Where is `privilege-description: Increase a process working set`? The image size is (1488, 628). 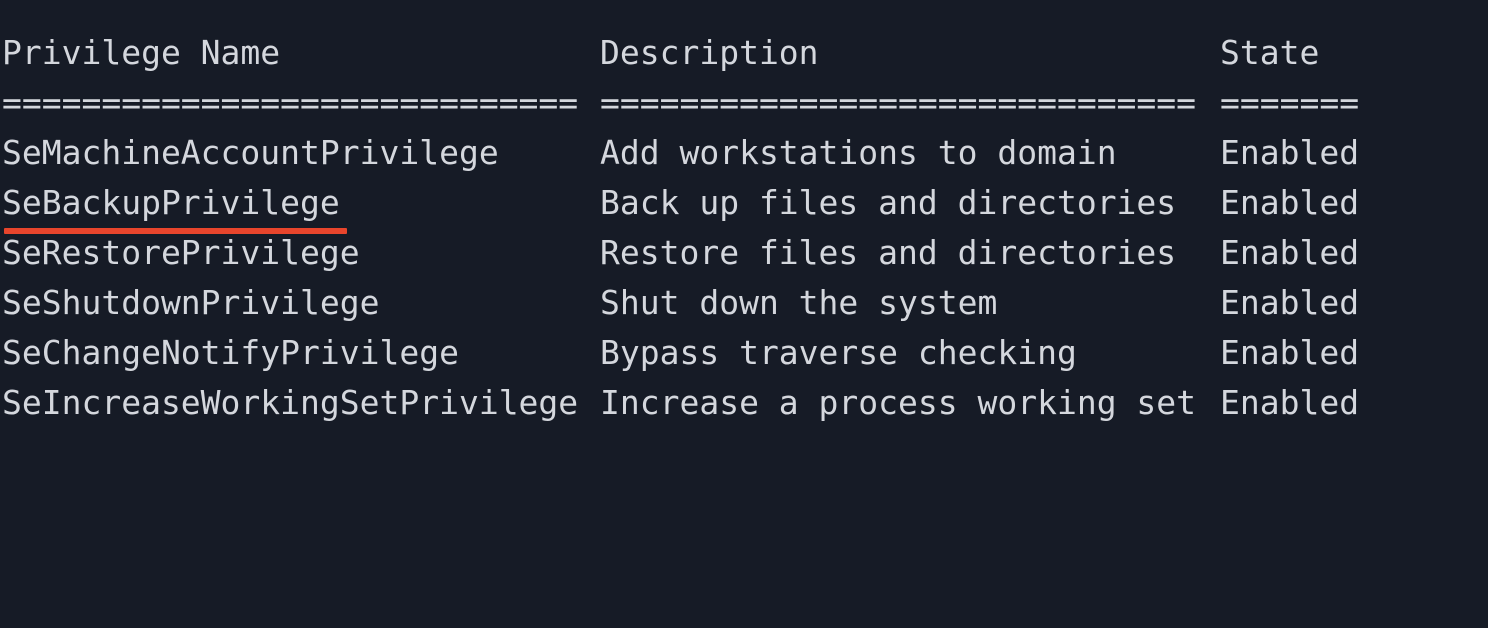
privilege-description: Increase a process working set is located at coordinates (898, 402).